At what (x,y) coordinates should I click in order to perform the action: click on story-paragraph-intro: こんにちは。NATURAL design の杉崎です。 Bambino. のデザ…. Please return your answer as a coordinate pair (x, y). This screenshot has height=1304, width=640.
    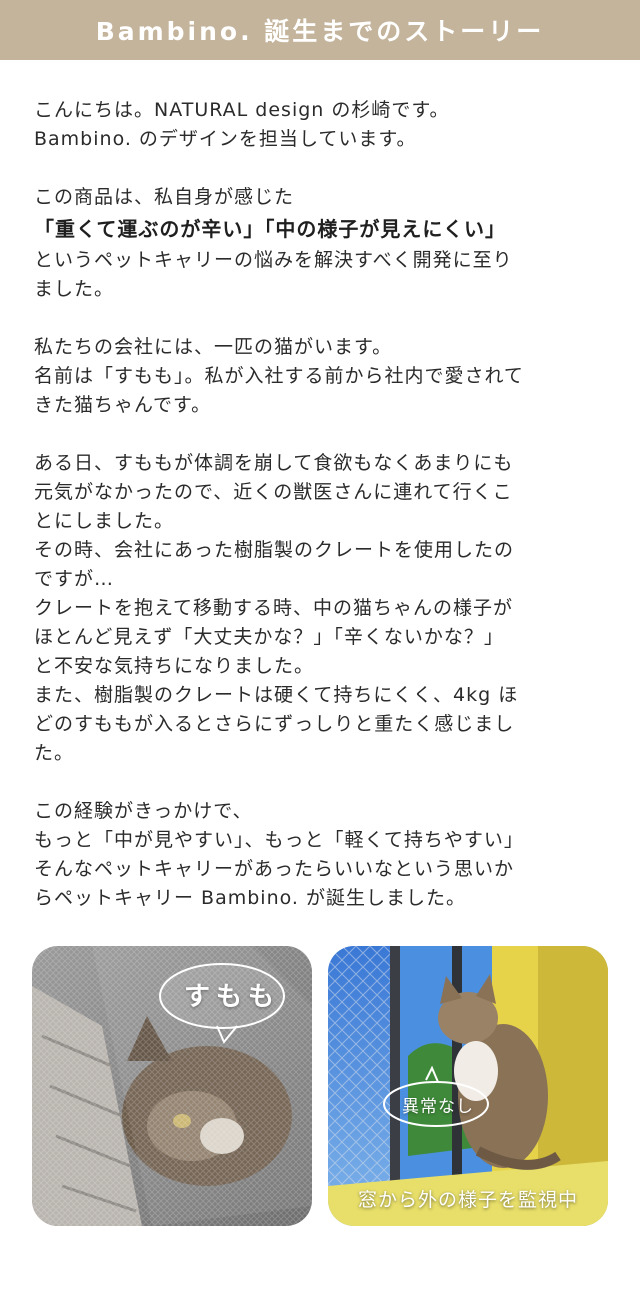
    Looking at the image, I should click on (320, 125).